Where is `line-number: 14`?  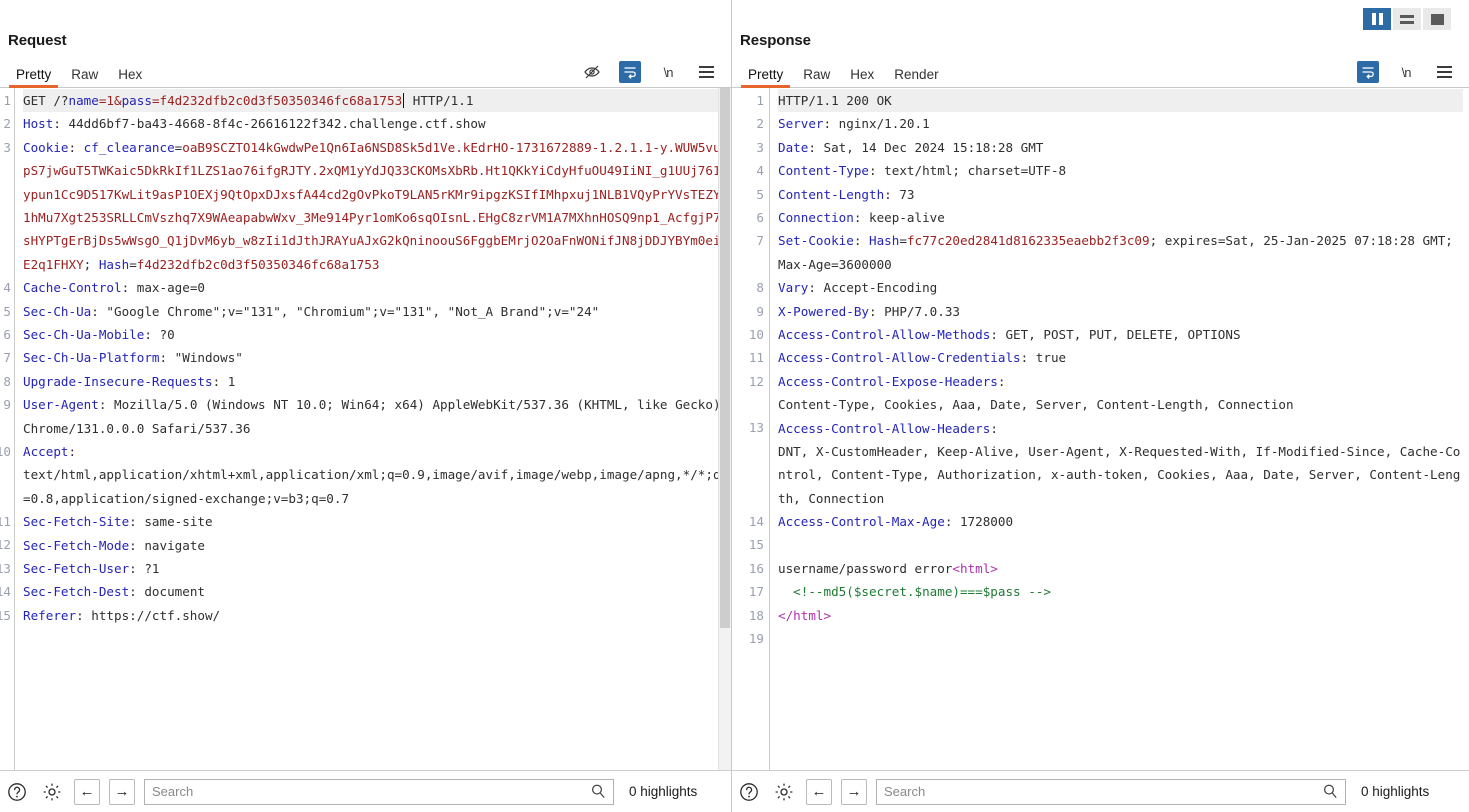 line-number: 14 is located at coordinates (5, 592).